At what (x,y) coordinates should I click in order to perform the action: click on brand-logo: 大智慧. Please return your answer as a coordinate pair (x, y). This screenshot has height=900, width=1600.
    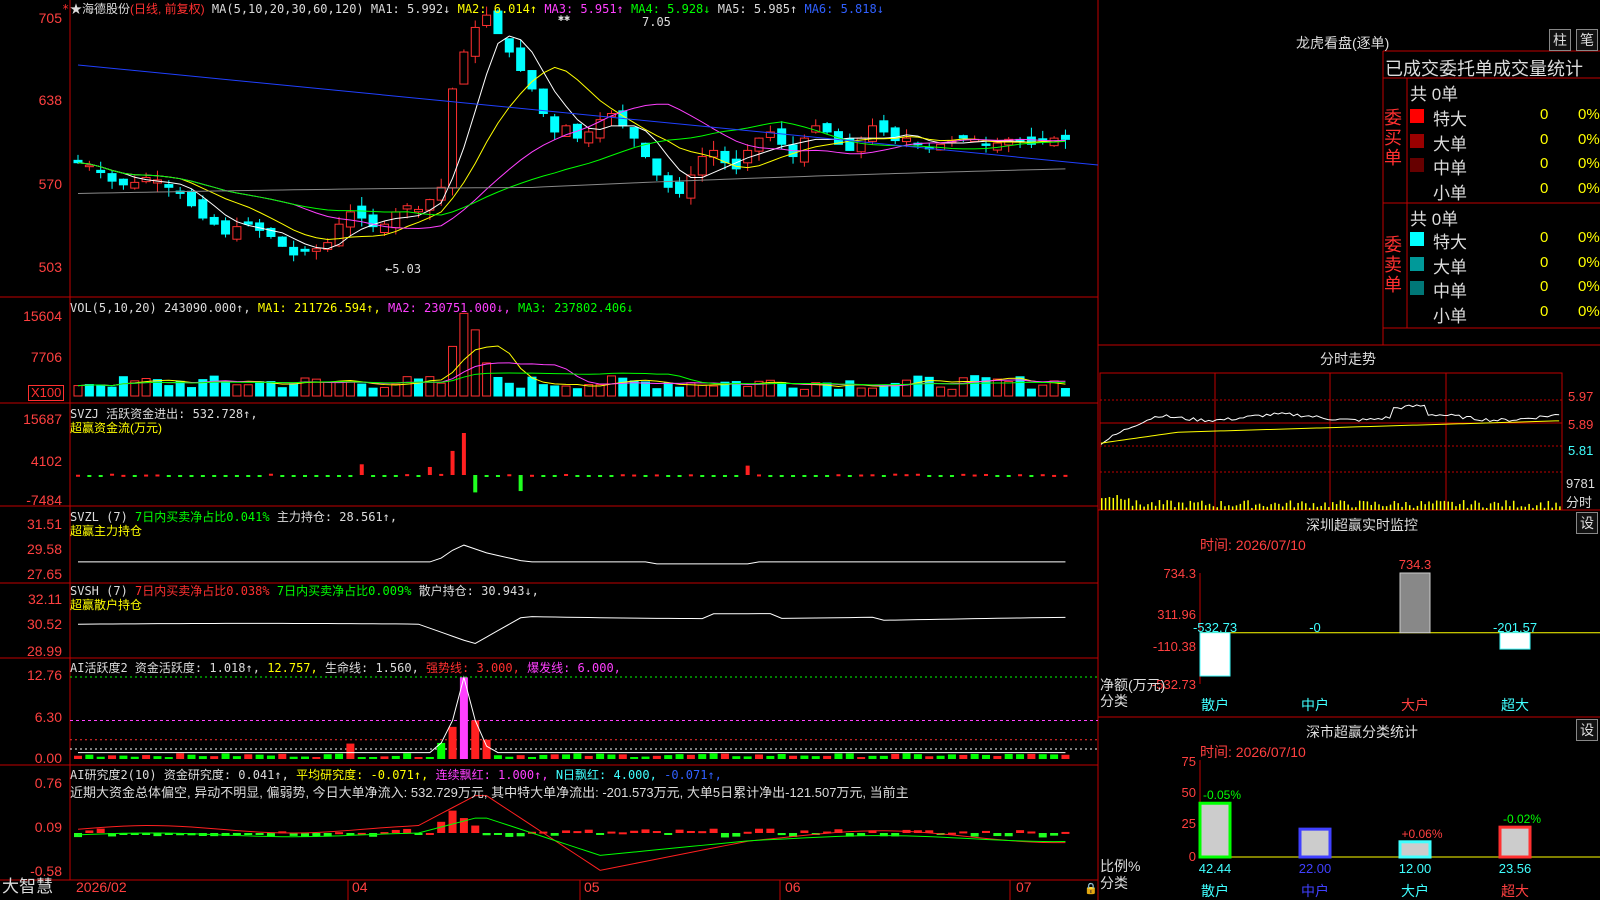
    Looking at the image, I should click on (27, 886).